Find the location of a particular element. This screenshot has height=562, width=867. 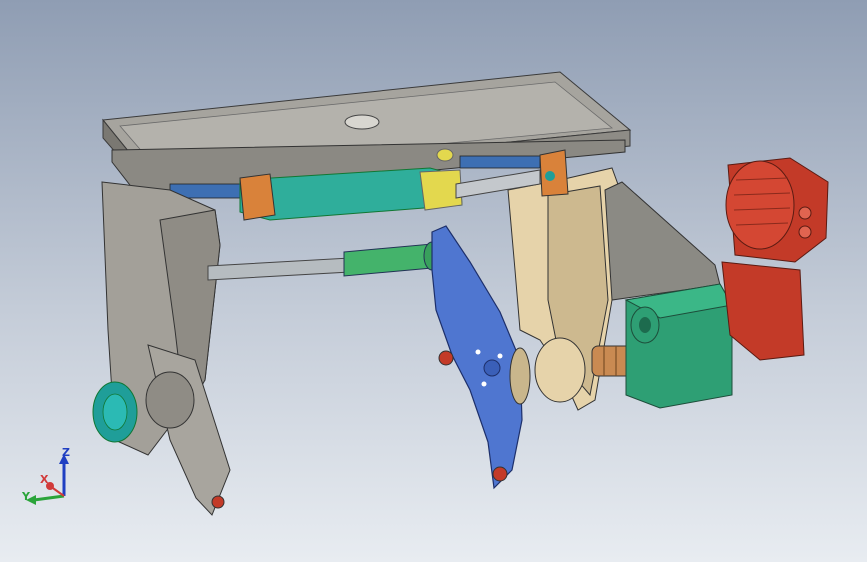

gusset-mounting-plate is located at coordinates (662, 241).